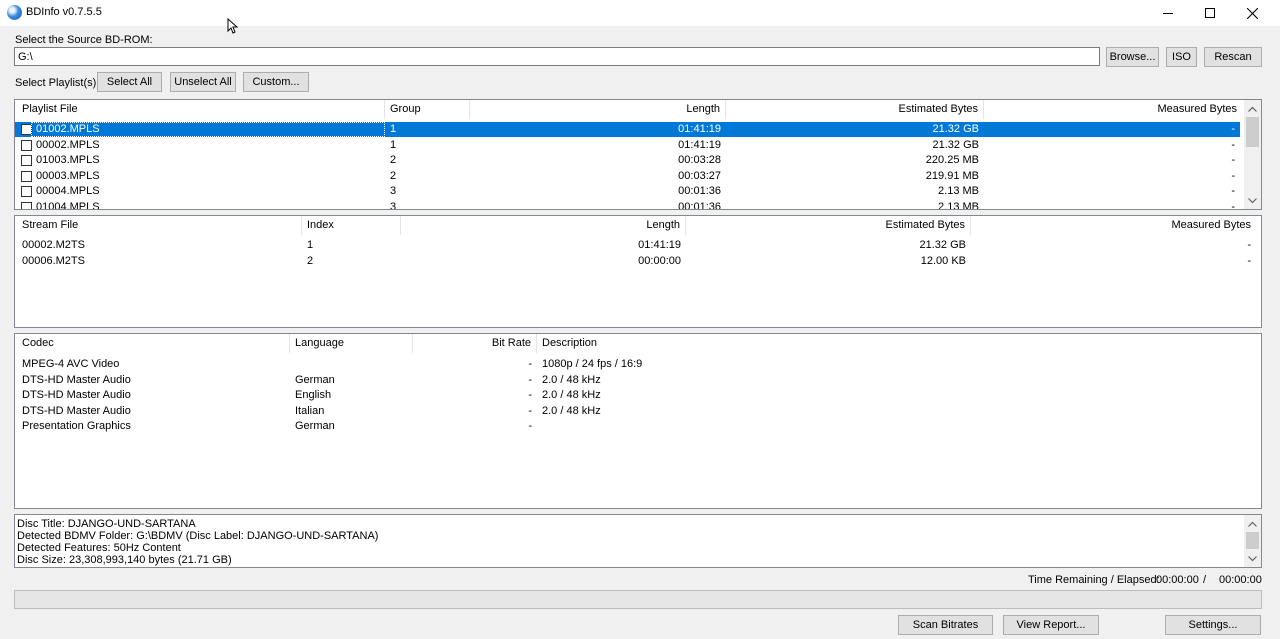 This screenshot has width=1280, height=639. Describe the element at coordinates (557, 56) in the screenshot. I see `source-path-input` at that location.